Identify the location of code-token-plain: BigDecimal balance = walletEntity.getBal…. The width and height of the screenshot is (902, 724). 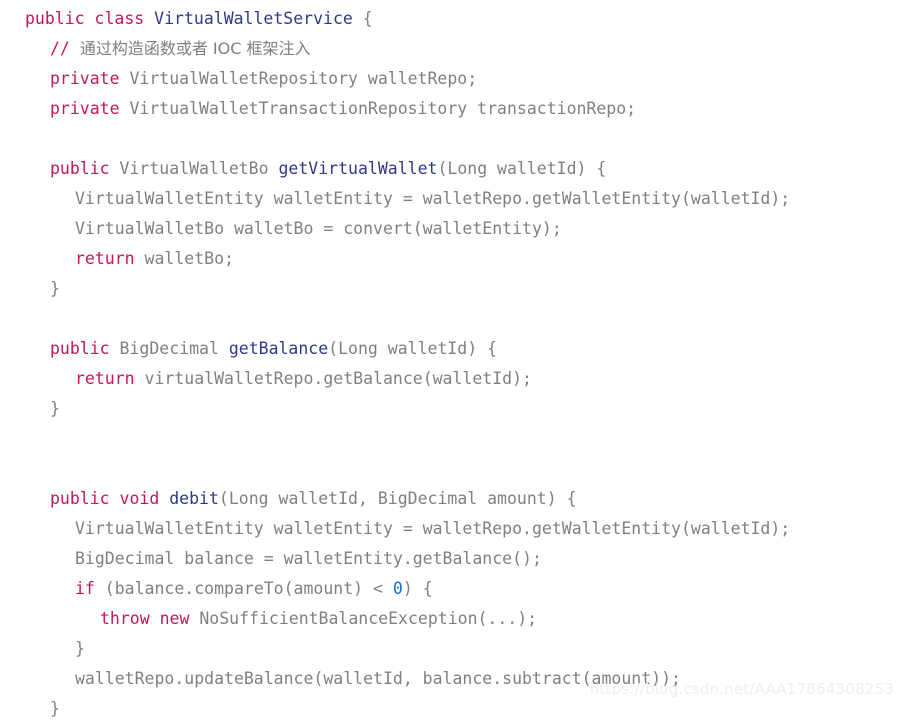
(308, 558).